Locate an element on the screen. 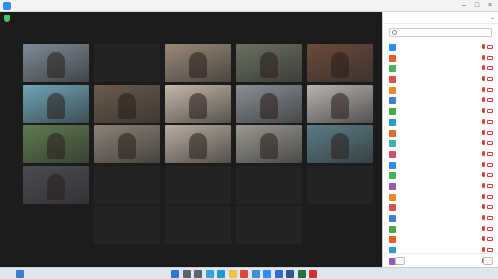  shield-icon is located at coordinates (7, 18).